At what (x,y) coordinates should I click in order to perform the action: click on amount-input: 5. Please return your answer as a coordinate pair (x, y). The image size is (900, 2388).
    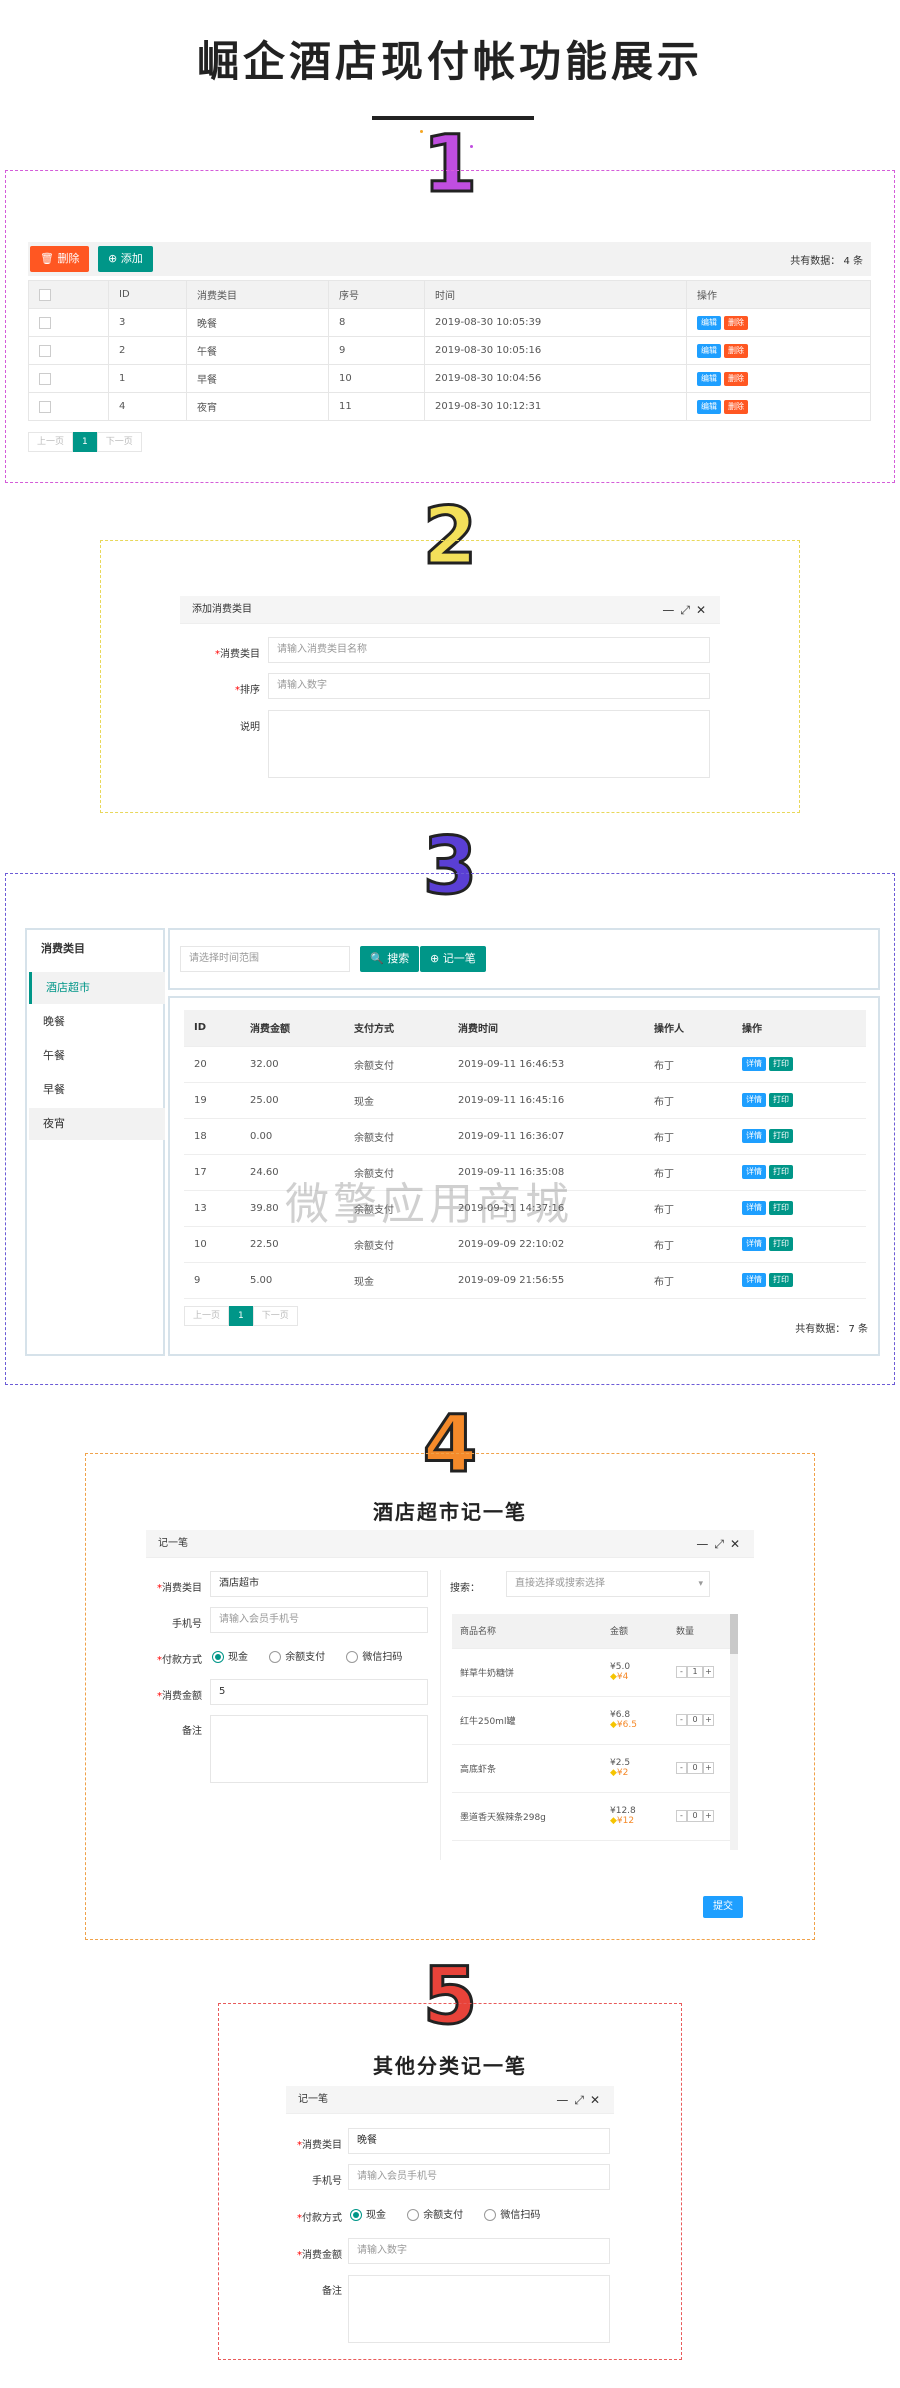
    Looking at the image, I should click on (319, 1692).